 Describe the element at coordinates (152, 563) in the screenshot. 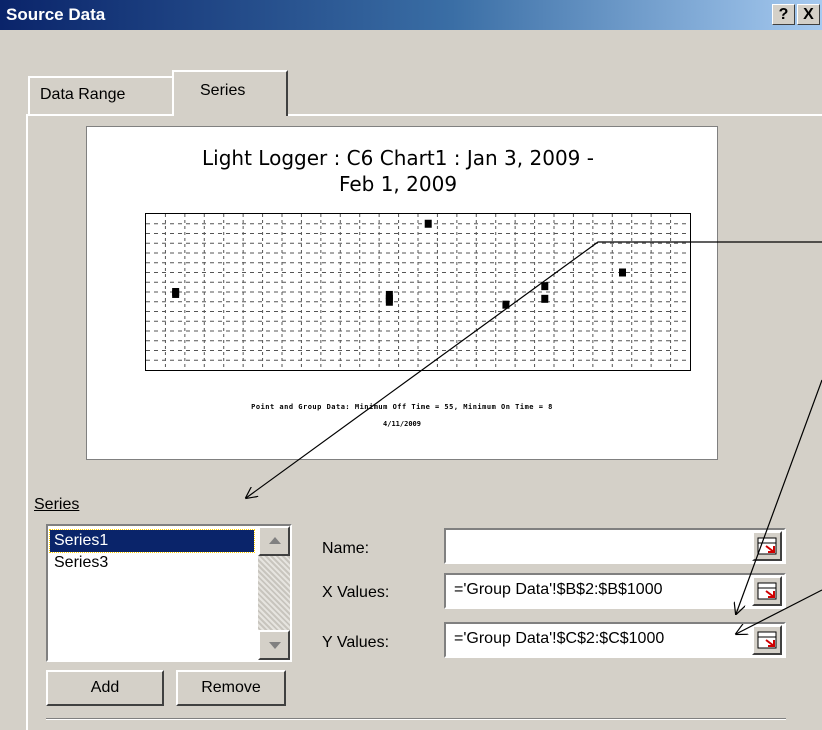

I see `list-item-series3: Series3` at that location.